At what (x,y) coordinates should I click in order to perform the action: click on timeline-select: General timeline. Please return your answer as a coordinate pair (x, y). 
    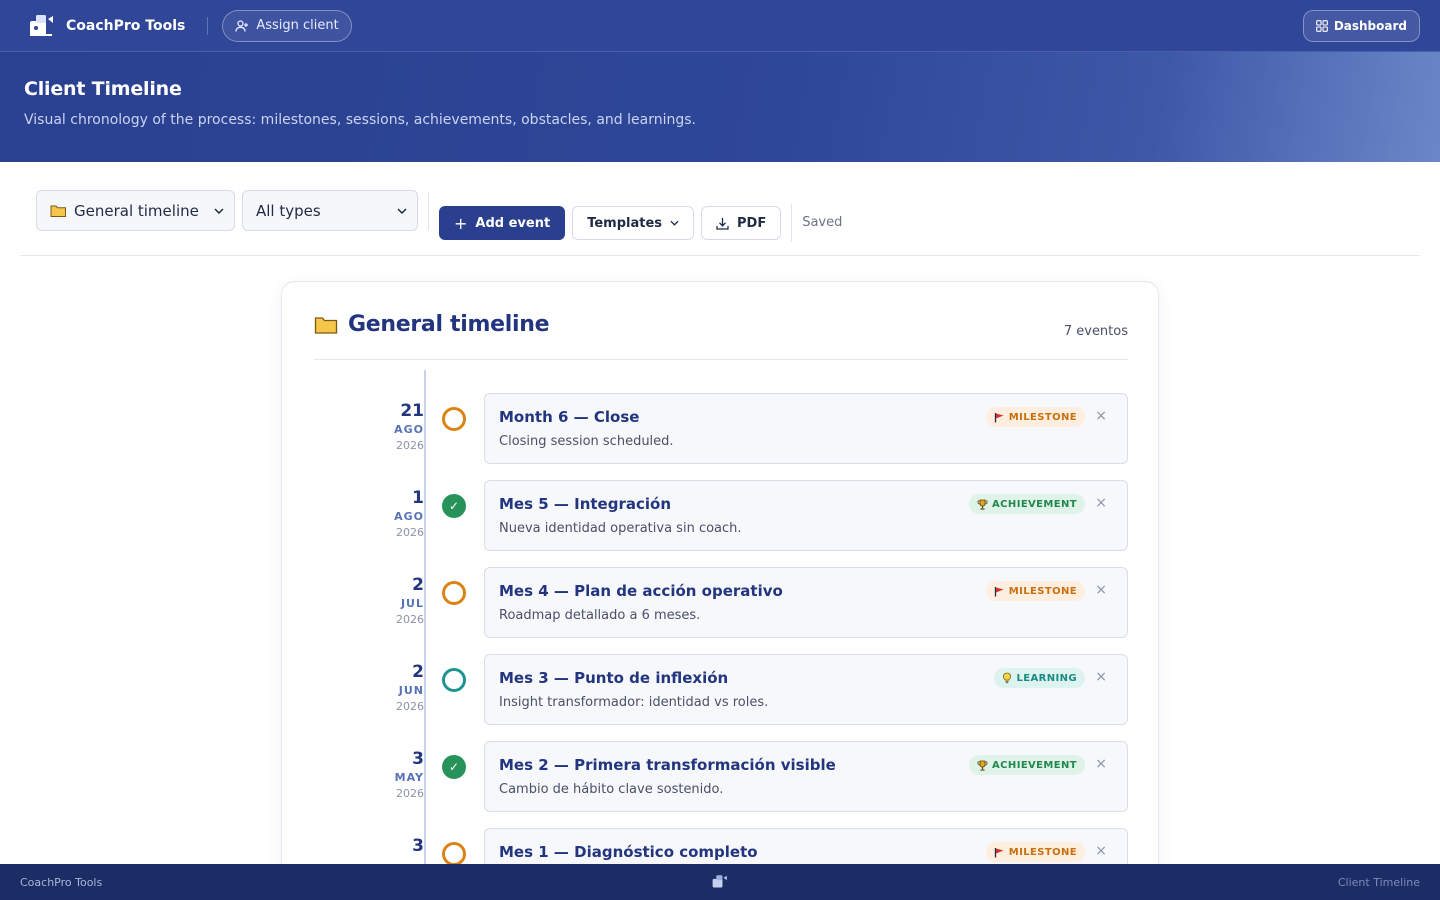
    Looking at the image, I should click on (135, 210).